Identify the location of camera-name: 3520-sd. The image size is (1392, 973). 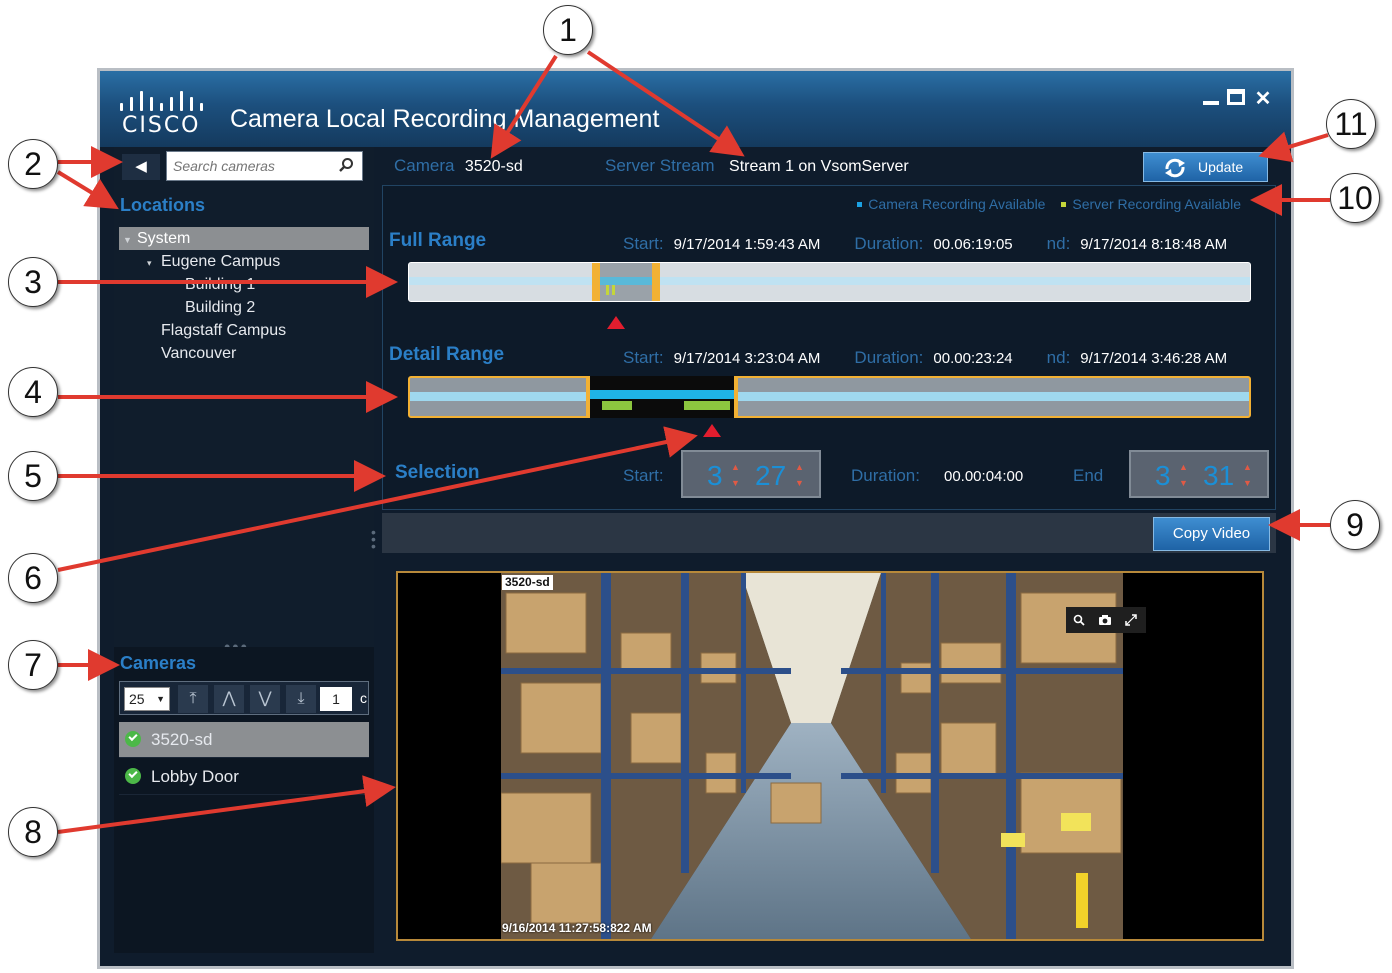
(182, 739).